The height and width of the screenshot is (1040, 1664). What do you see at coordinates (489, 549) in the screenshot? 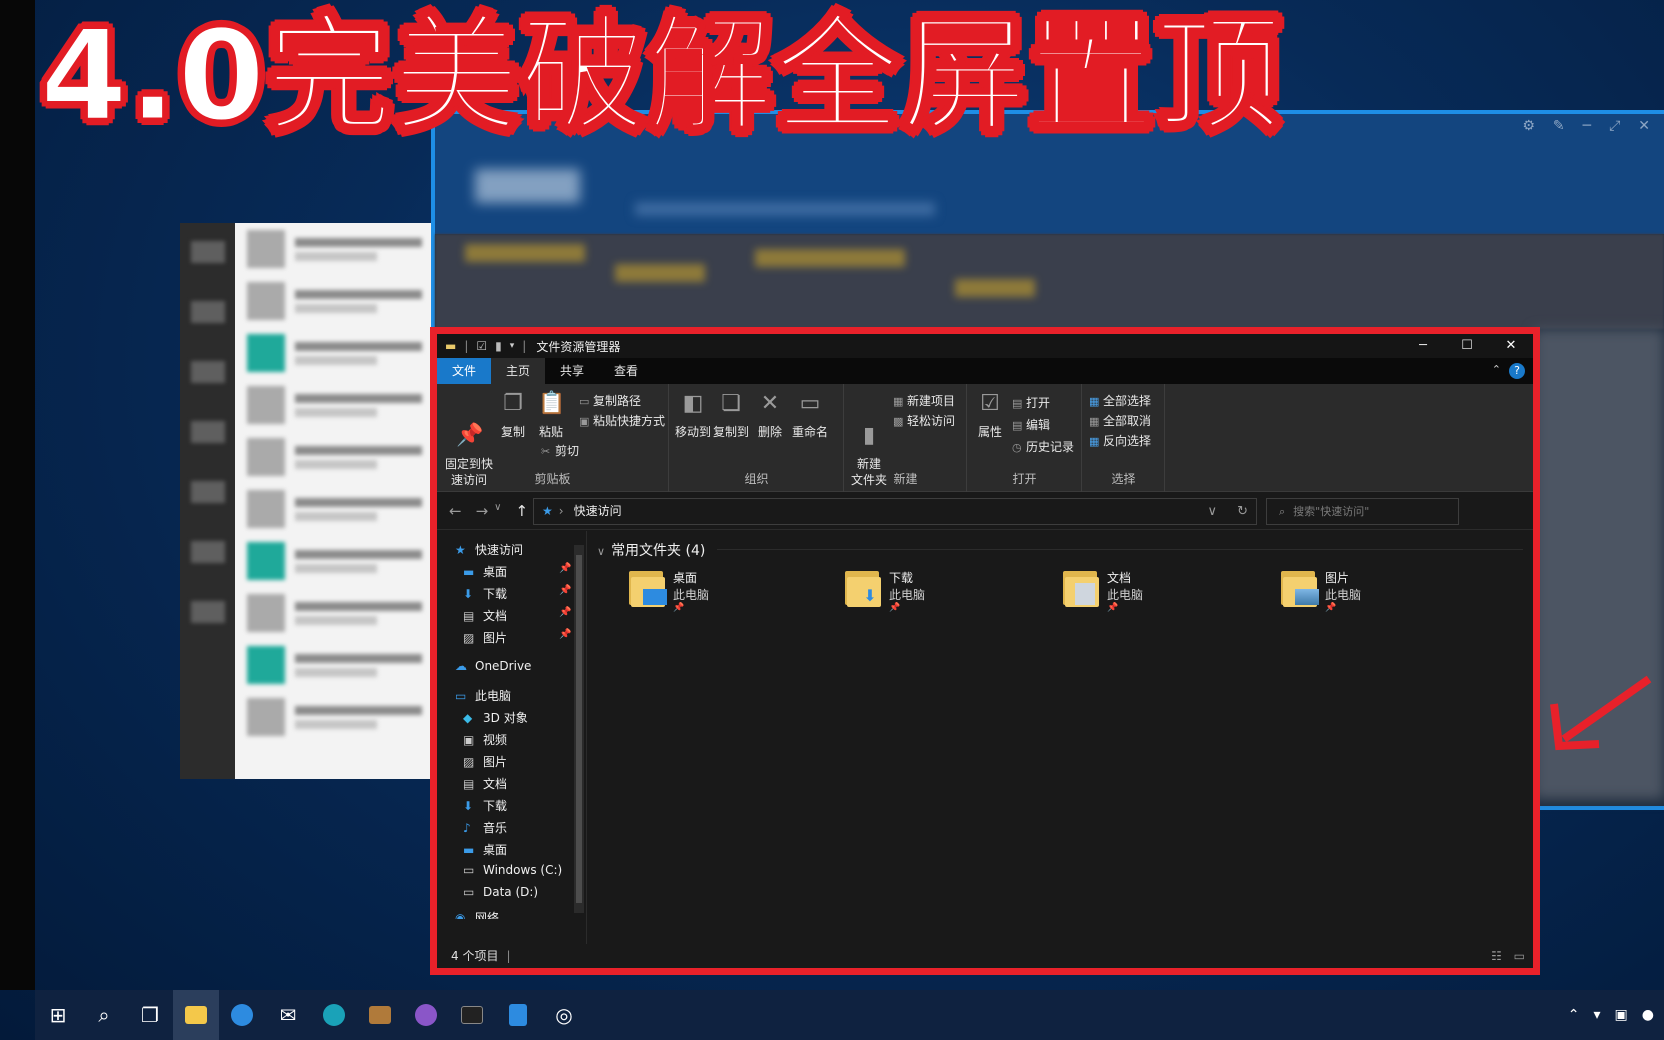
I see `nav-quick-access: ★ 快速访问` at bounding box center [489, 549].